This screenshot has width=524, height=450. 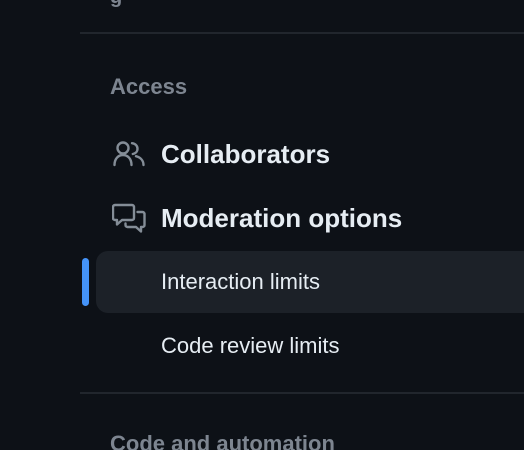 I want to click on sidebar-item-collaborators: Collaborators, so click(x=310, y=154).